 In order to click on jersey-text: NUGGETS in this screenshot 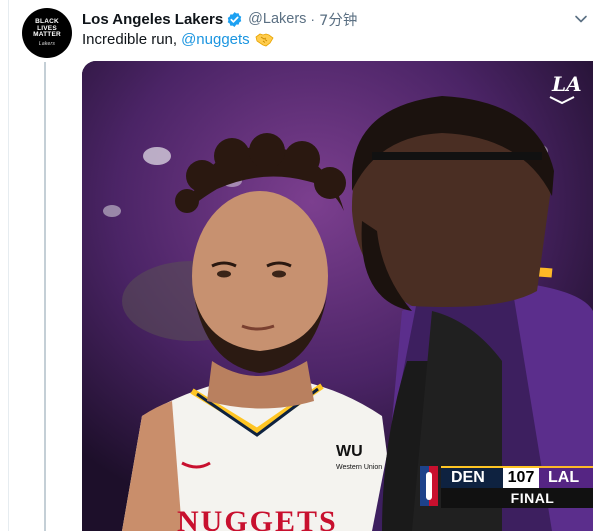, I will do `click(257, 518)`.